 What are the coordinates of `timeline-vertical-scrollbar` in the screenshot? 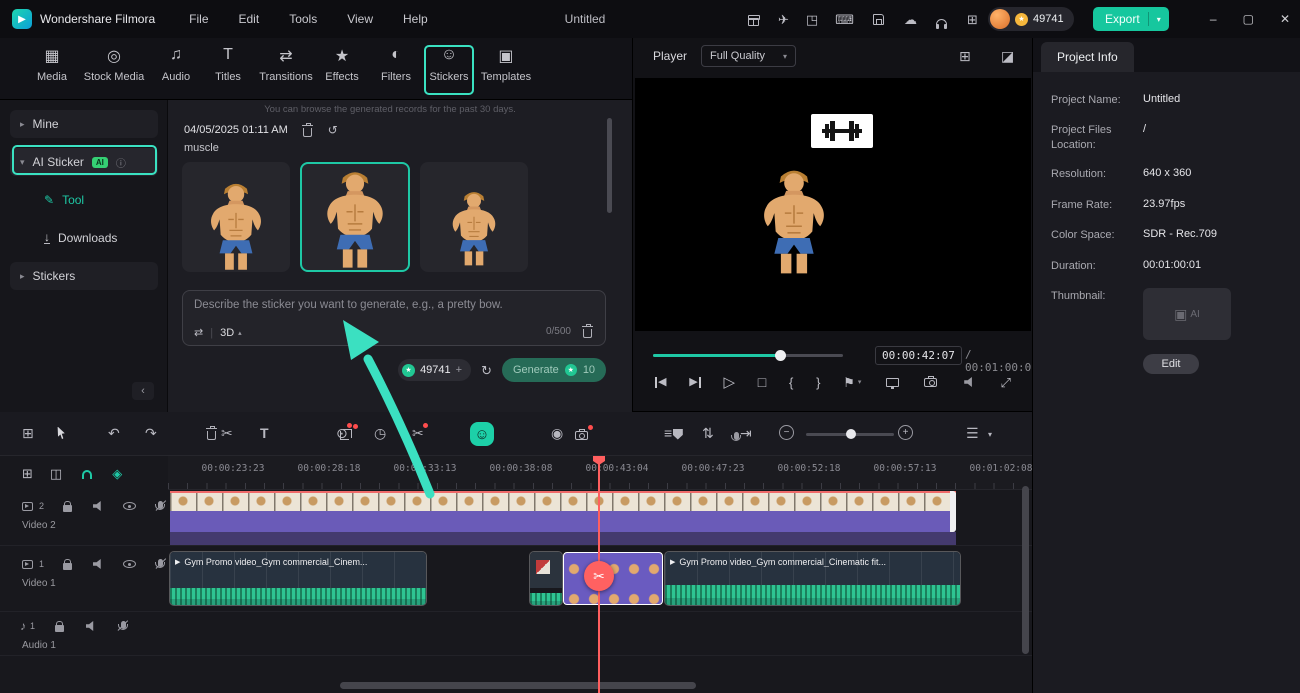 It's located at (1025, 570).